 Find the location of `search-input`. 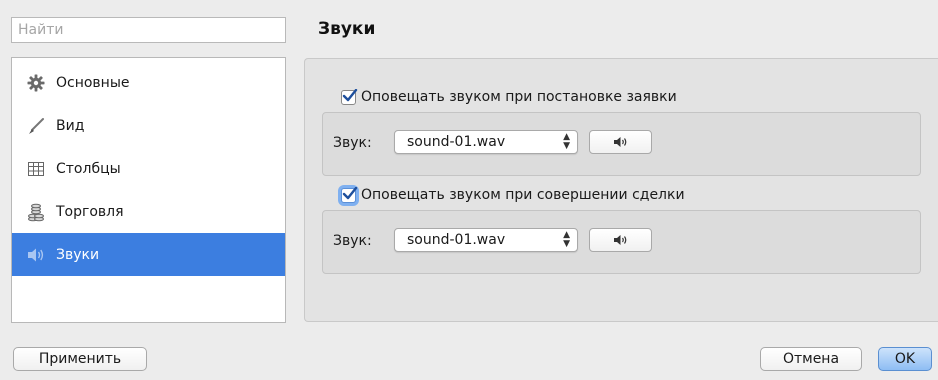

search-input is located at coordinates (148, 30).